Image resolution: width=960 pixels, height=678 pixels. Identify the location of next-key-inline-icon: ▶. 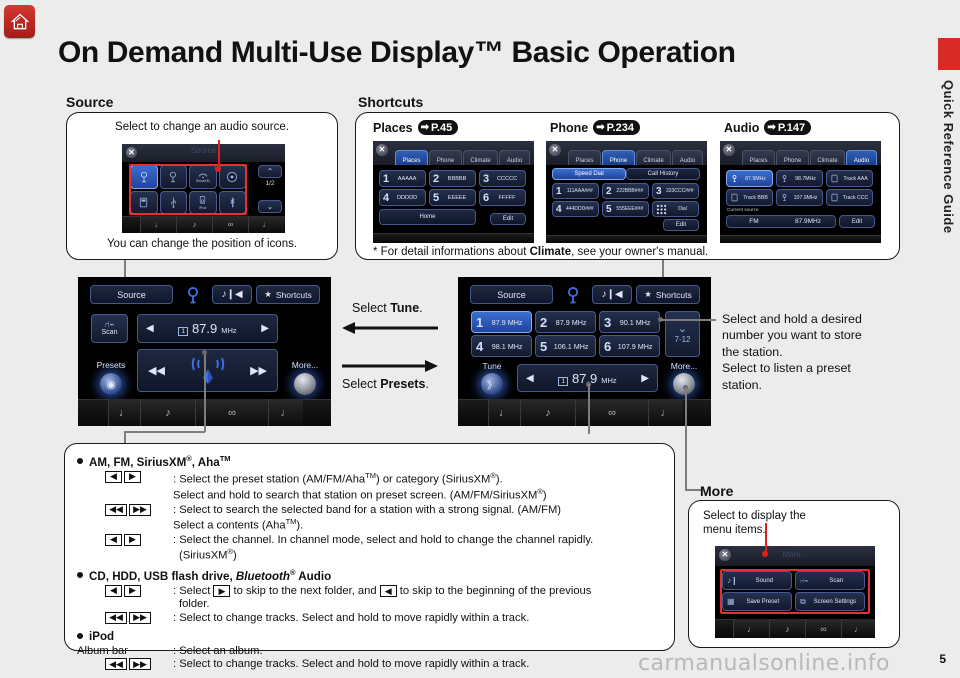
(222, 591).